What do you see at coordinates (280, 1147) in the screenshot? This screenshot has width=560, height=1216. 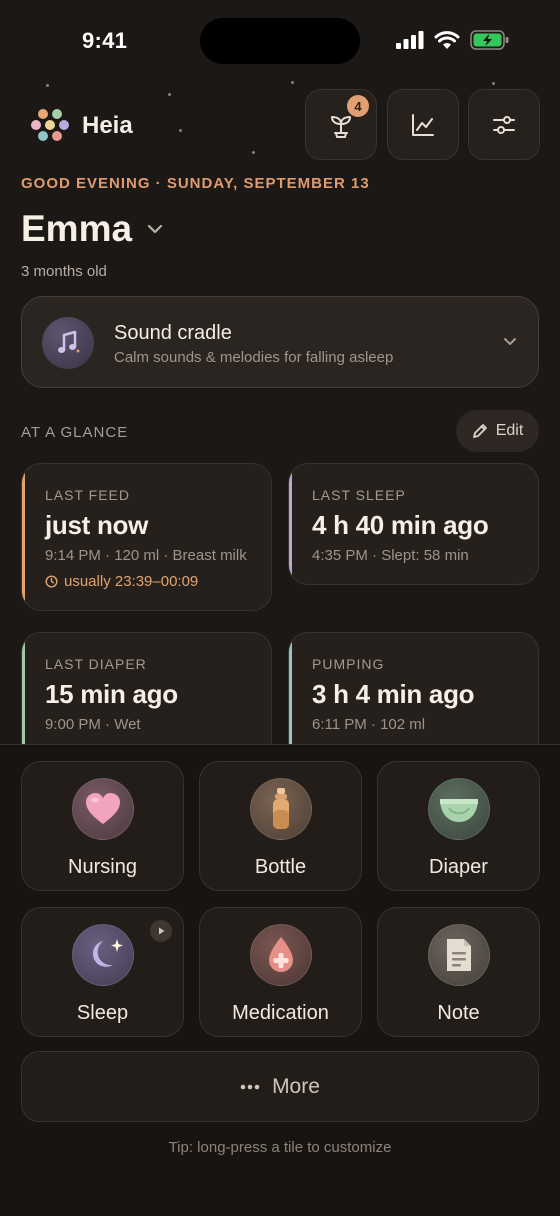 I see `tip-text: Tip: long-press a tile to customize` at bounding box center [280, 1147].